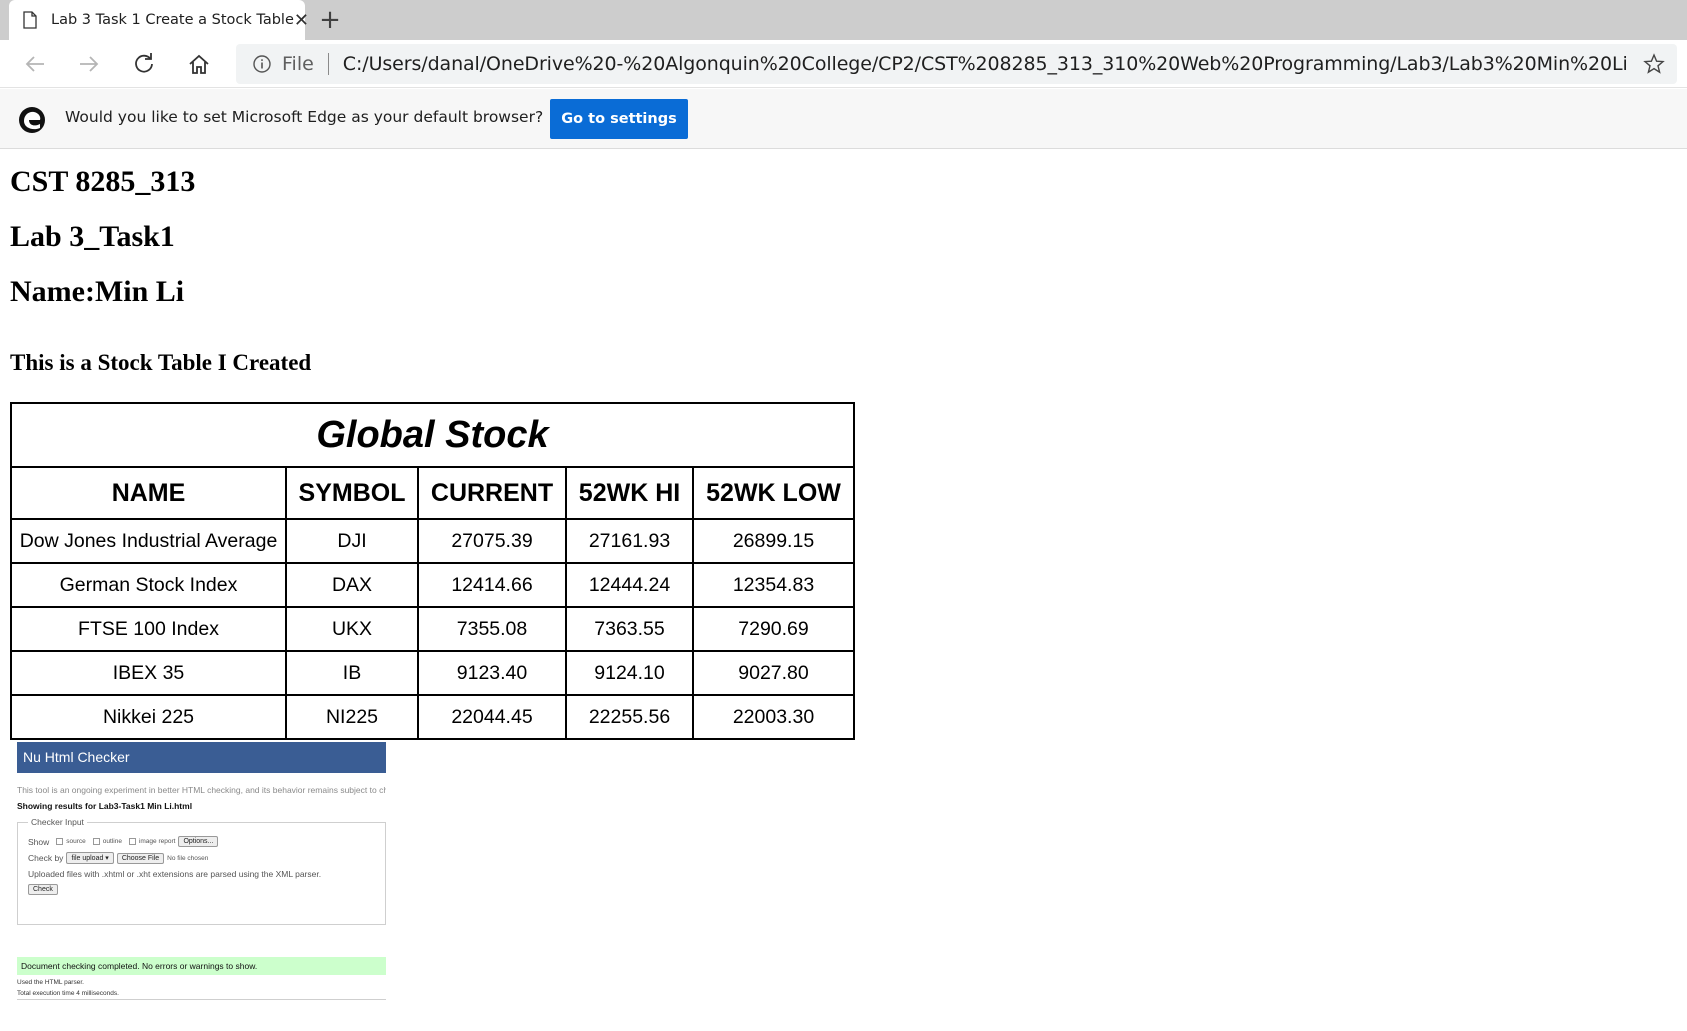  I want to click on cell-52wk-hi: 22255.56, so click(629, 717).